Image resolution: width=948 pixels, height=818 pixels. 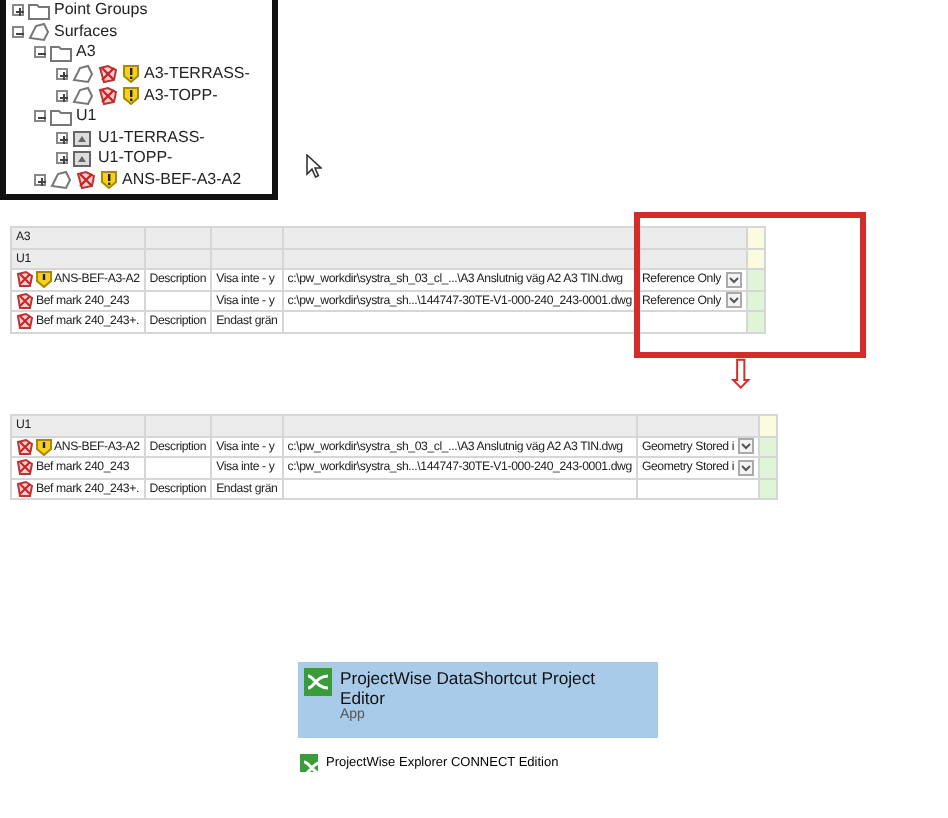 I want to click on tree-item-label: A3, so click(x=86, y=52).